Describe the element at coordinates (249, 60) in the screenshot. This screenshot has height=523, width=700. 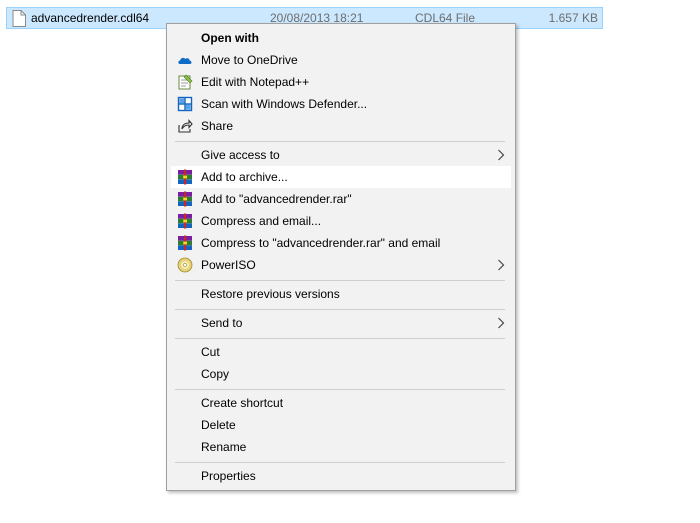
I see `menu-item-label: Move to OneDrive` at that location.